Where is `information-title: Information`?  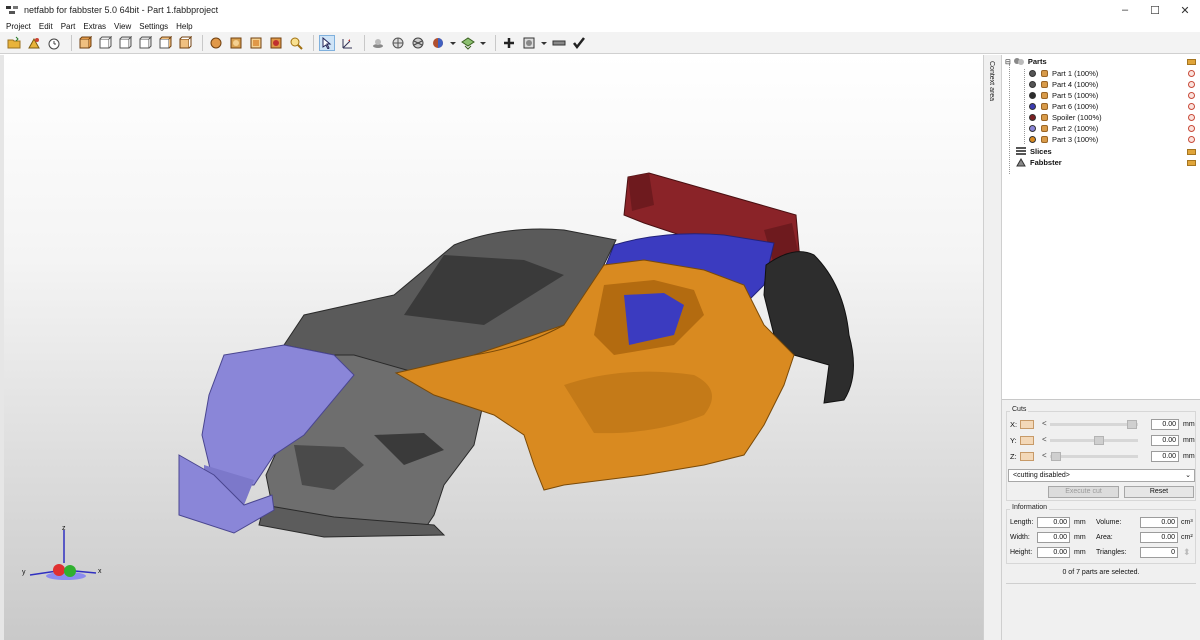 information-title: Information is located at coordinates (1030, 507).